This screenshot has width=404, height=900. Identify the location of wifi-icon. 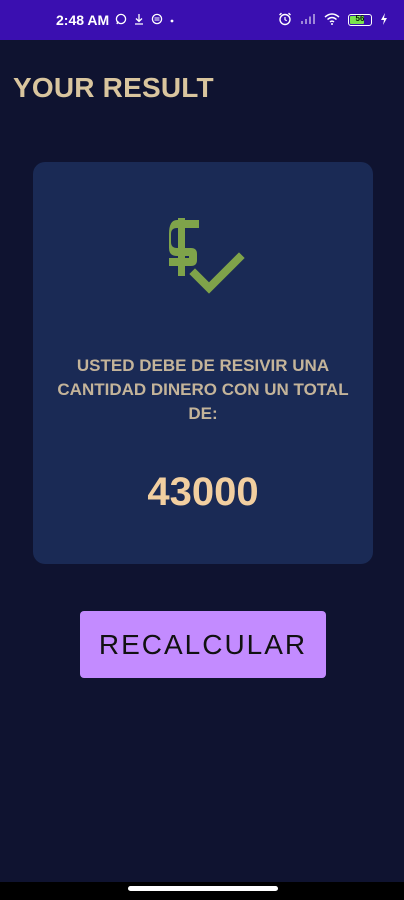
(332, 20).